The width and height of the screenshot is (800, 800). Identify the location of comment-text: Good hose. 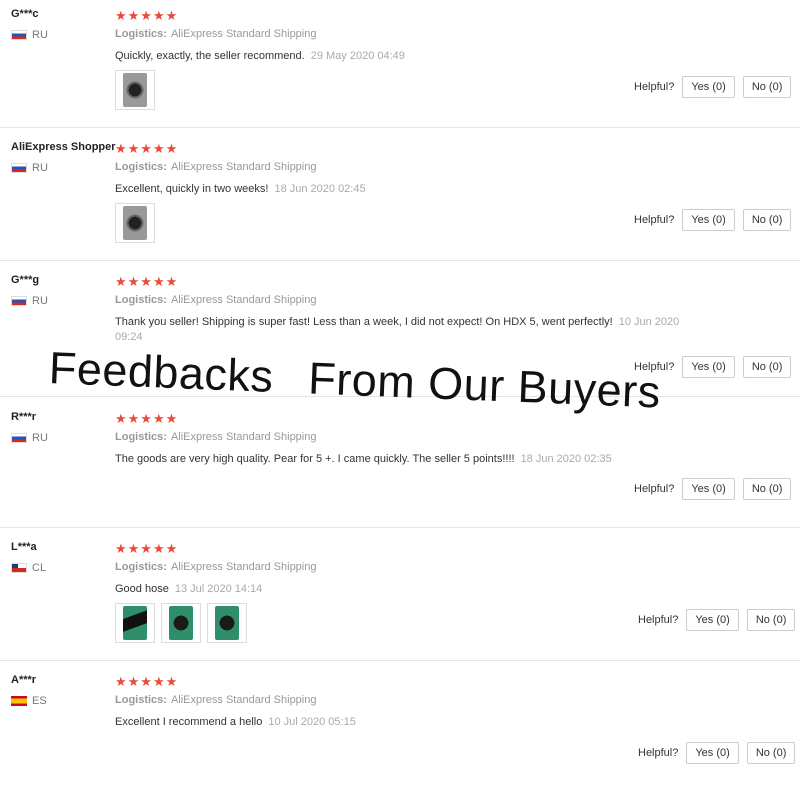
(142, 589).